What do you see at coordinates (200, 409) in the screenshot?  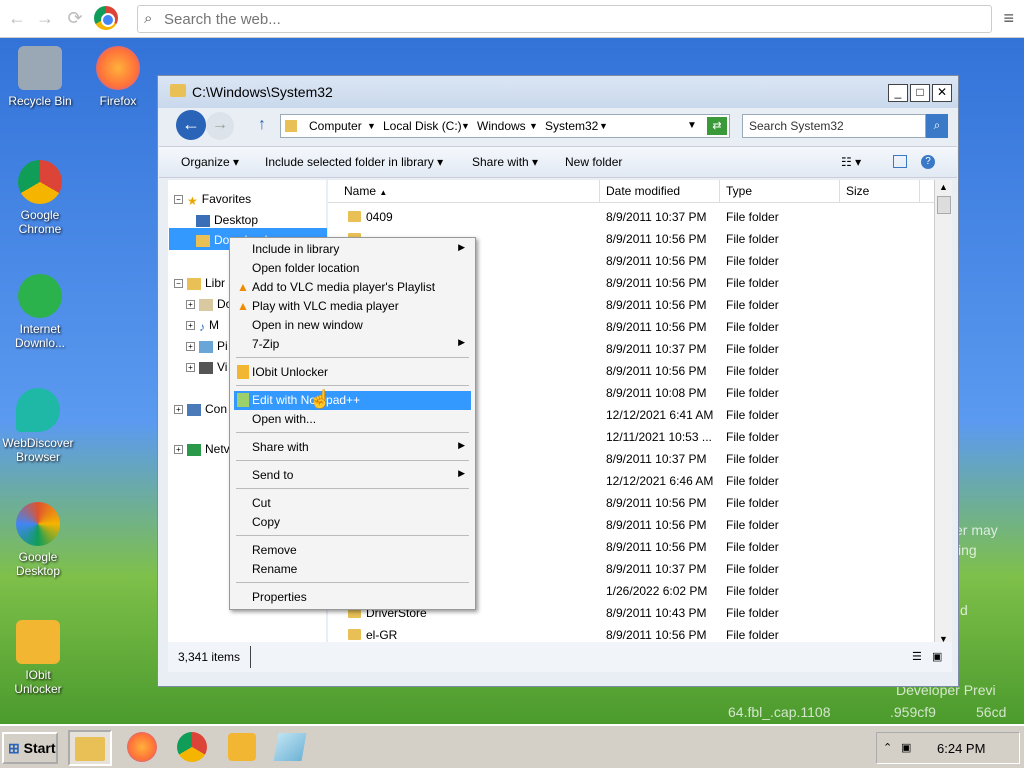 I see `nav-computer: + Con` at bounding box center [200, 409].